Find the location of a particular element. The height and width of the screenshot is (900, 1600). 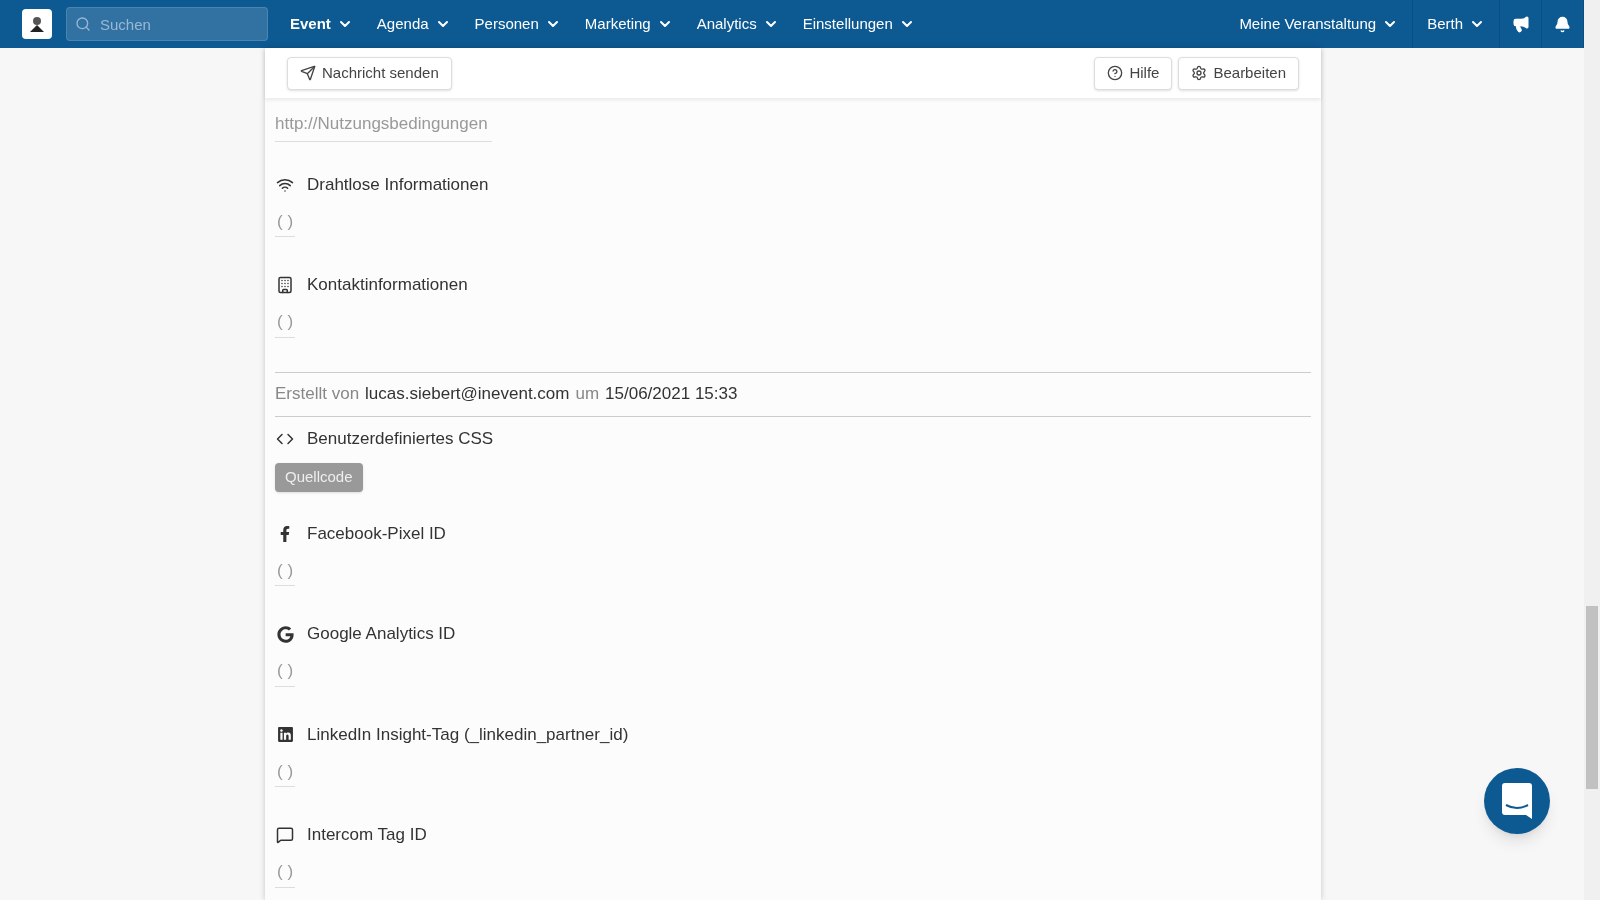

google-icon is located at coordinates (285, 634).